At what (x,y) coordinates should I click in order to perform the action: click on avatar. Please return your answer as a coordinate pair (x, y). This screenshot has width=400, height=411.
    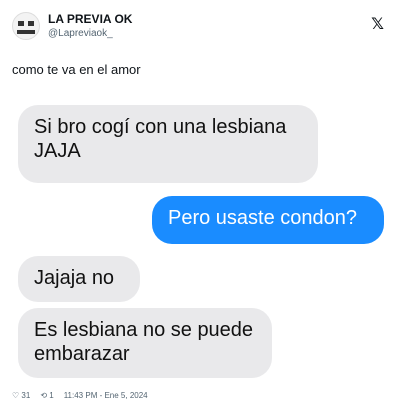
    Looking at the image, I should click on (26, 26).